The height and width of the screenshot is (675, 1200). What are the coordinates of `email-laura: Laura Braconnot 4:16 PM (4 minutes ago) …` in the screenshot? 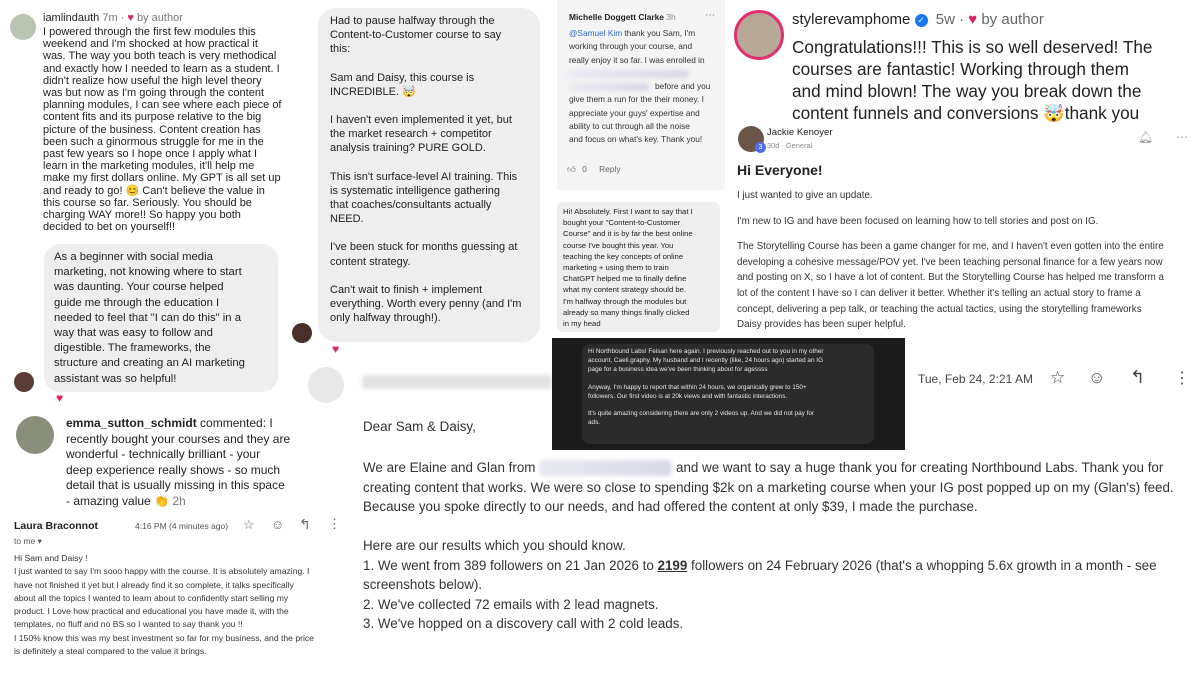 It's located at (172, 594).